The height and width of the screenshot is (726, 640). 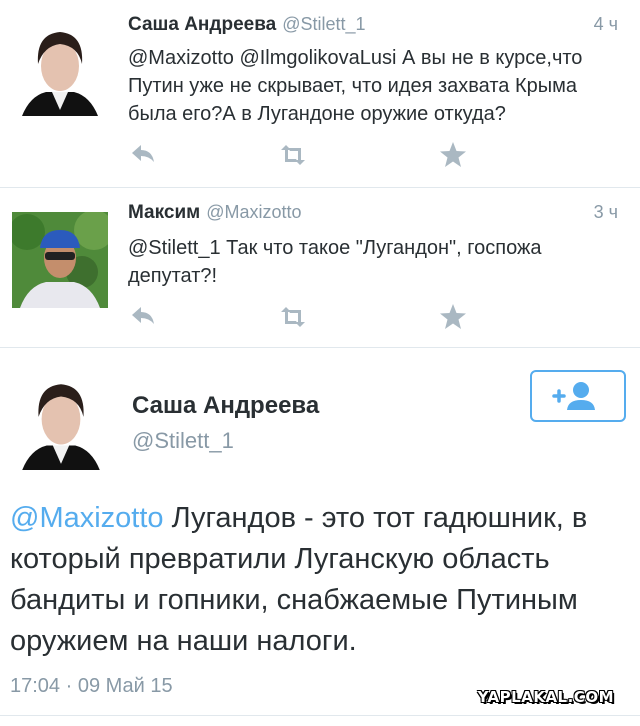 I want to click on mention-link: @Maxizotto, so click(x=87, y=518).